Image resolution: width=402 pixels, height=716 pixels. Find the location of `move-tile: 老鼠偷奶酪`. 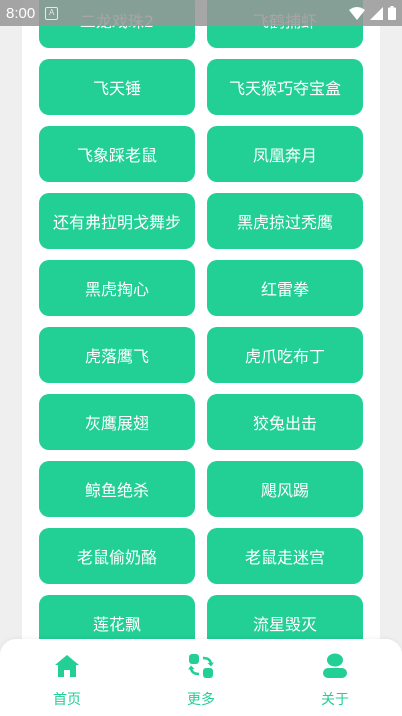

move-tile: 老鼠偷奶酪 is located at coordinates (117, 556).